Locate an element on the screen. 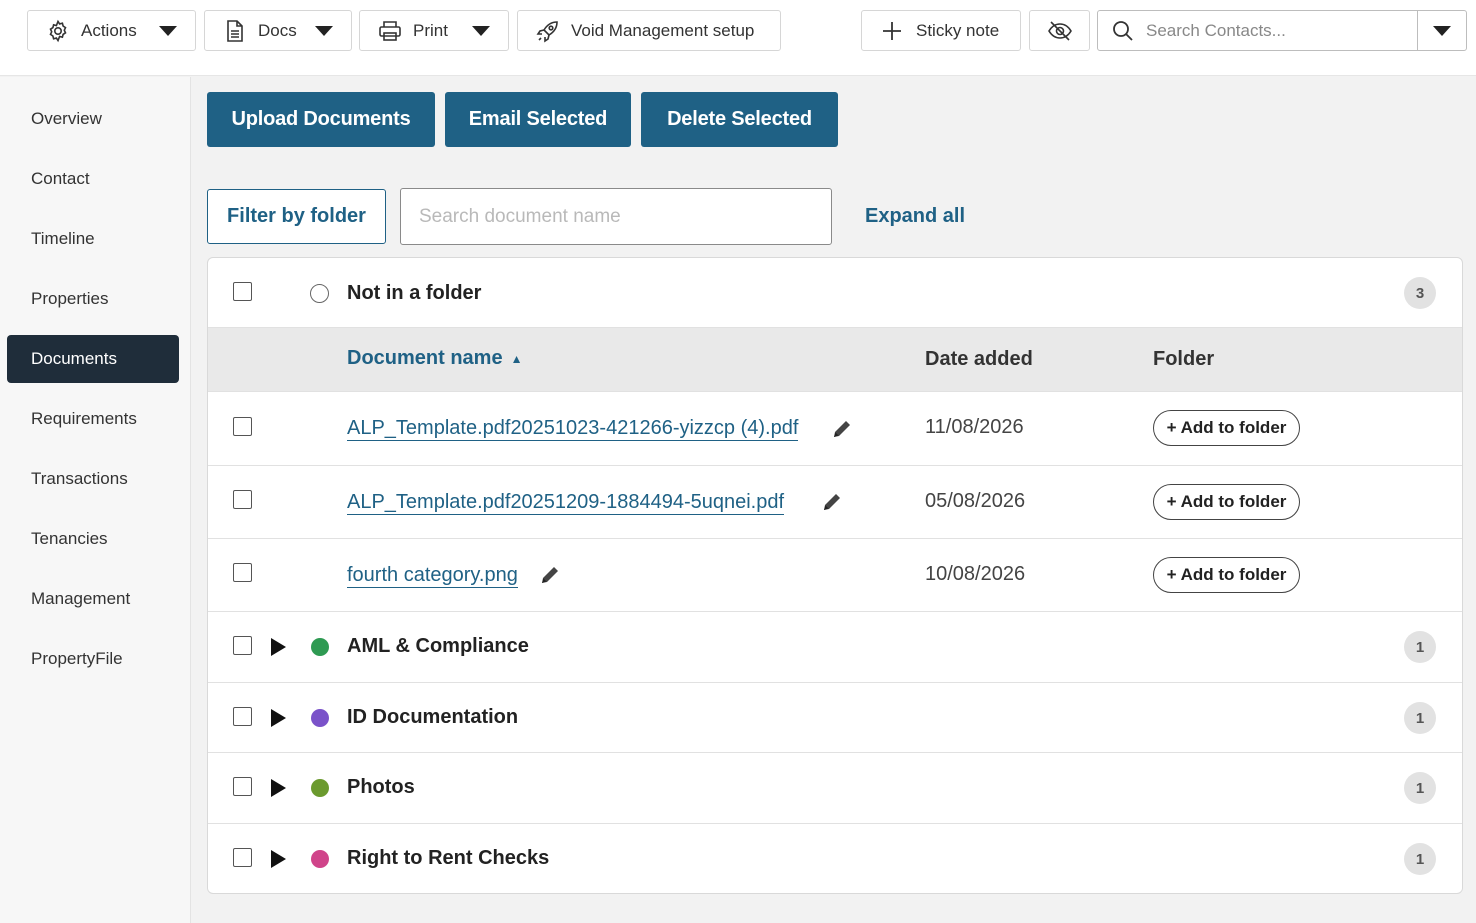 The image size is (1476, 923). print-menu-button: Print is located at coordinates (434, 30).